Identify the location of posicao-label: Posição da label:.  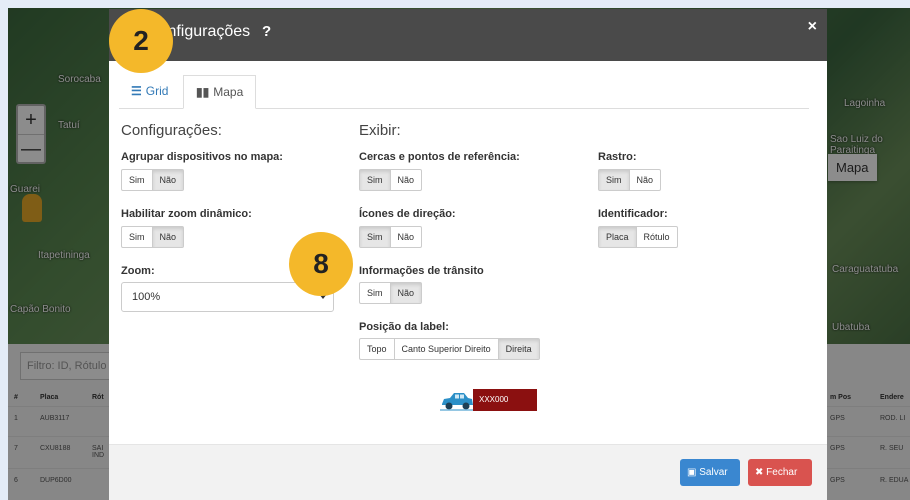
(404, 327).